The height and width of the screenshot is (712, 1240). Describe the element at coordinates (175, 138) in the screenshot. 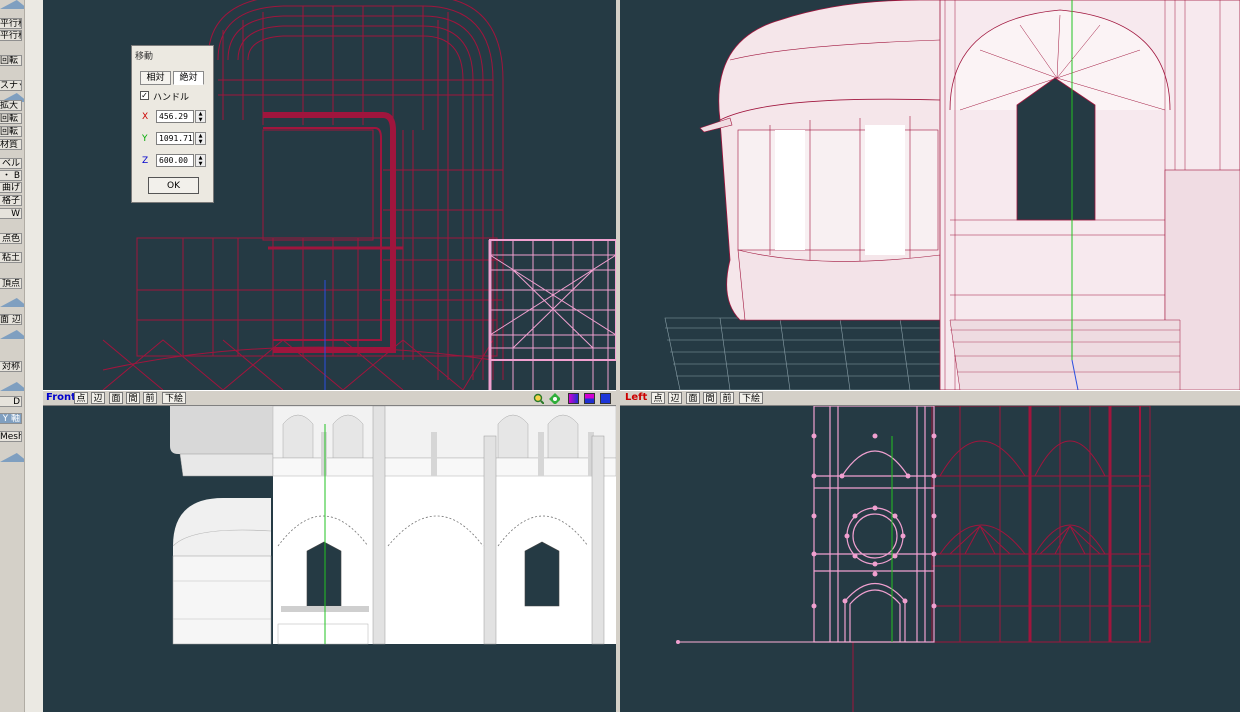

I see `y-field: 1091.71` at that location.